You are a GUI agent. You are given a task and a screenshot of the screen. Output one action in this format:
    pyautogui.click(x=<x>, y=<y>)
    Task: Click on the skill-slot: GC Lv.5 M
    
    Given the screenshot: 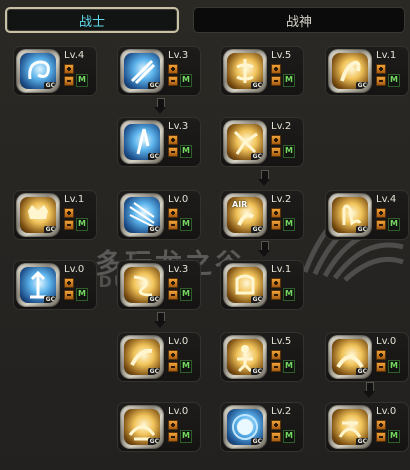 What is the action you would take?
    pyautogui.click(x=262, y=357)
    